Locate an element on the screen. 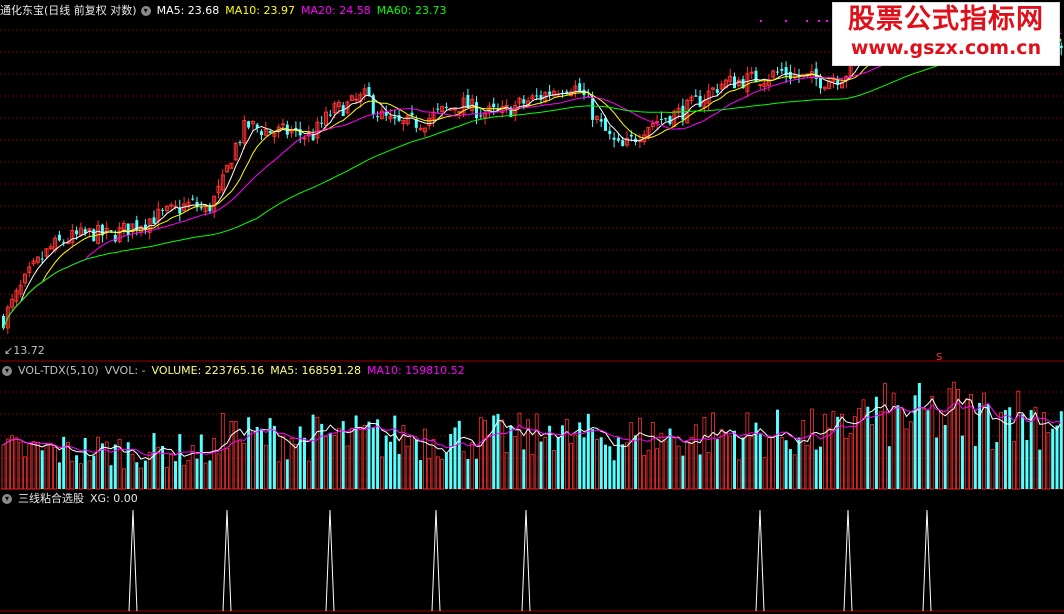 This screenshot has width=1064, height=614. ma20-label: MA20: 24.58 is located at coordinates (336, 10).